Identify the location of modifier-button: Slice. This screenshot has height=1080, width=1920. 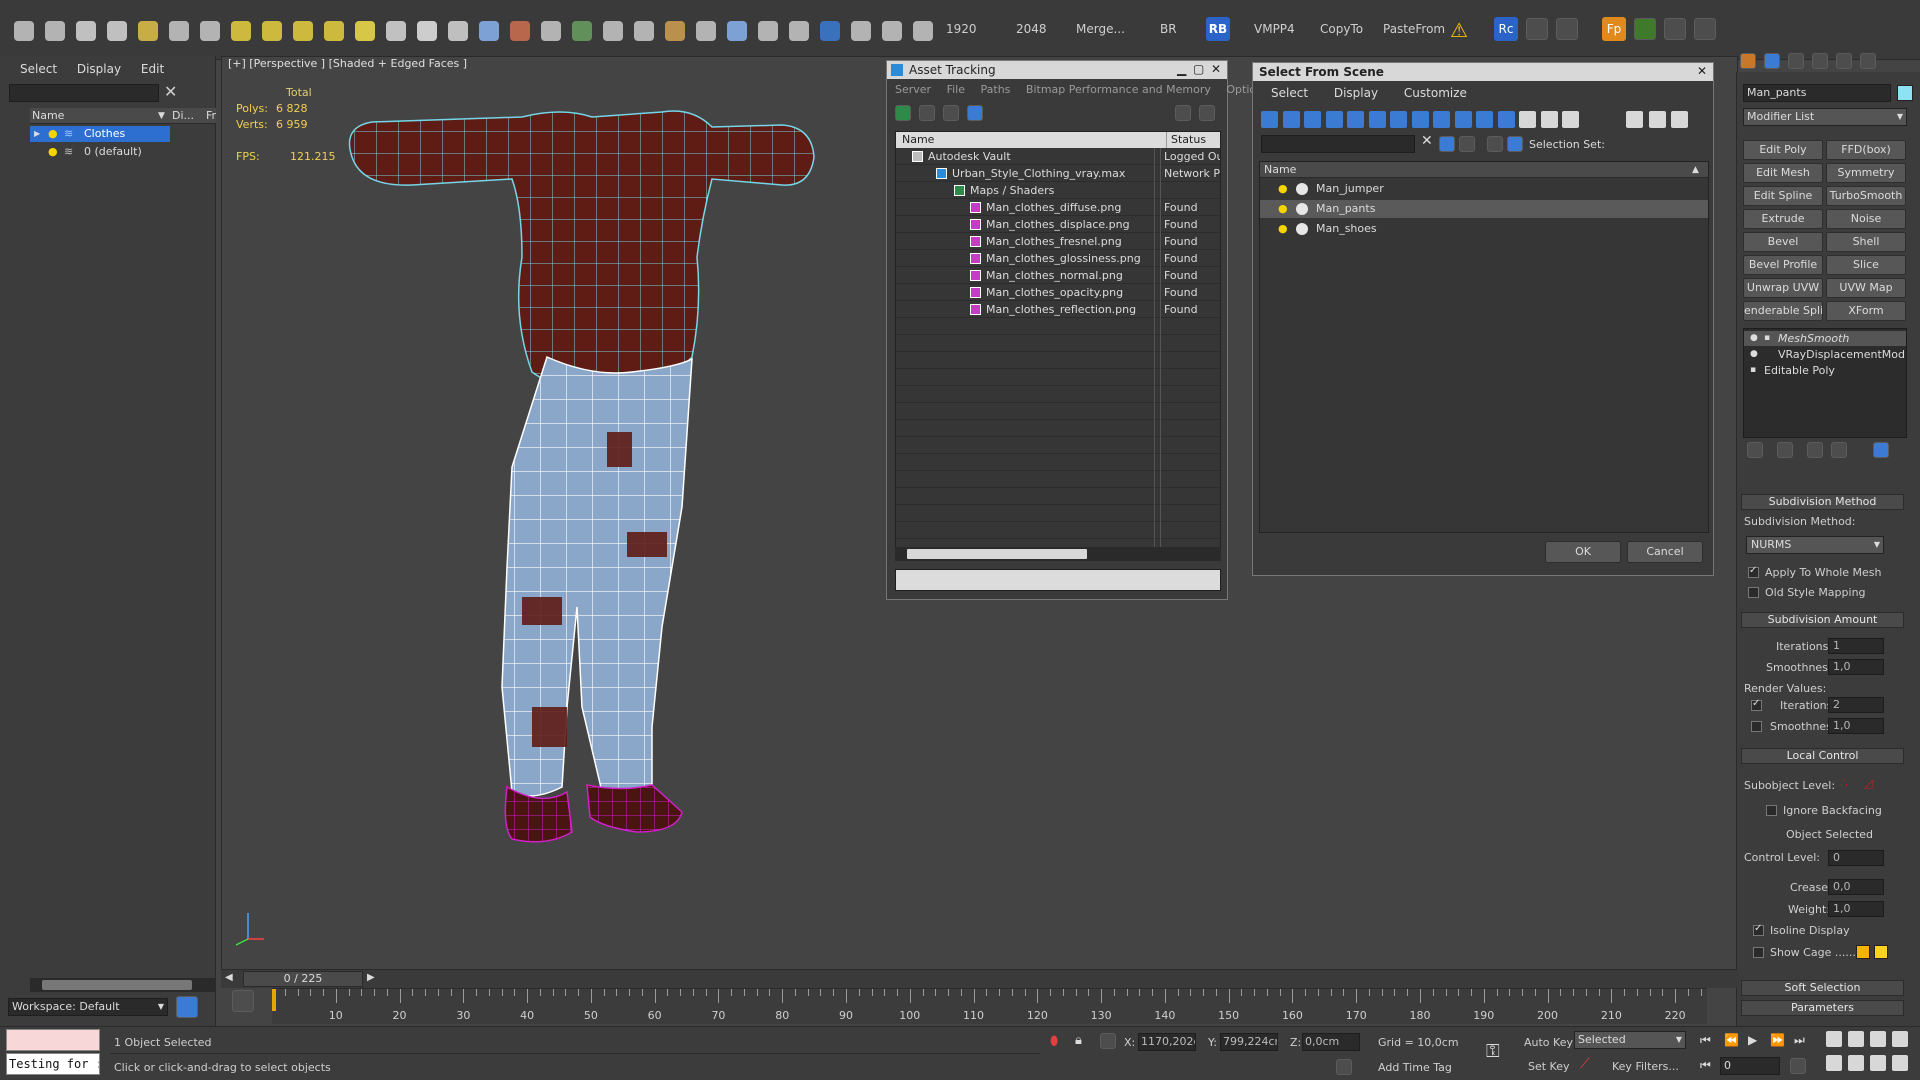
(1866, 265).